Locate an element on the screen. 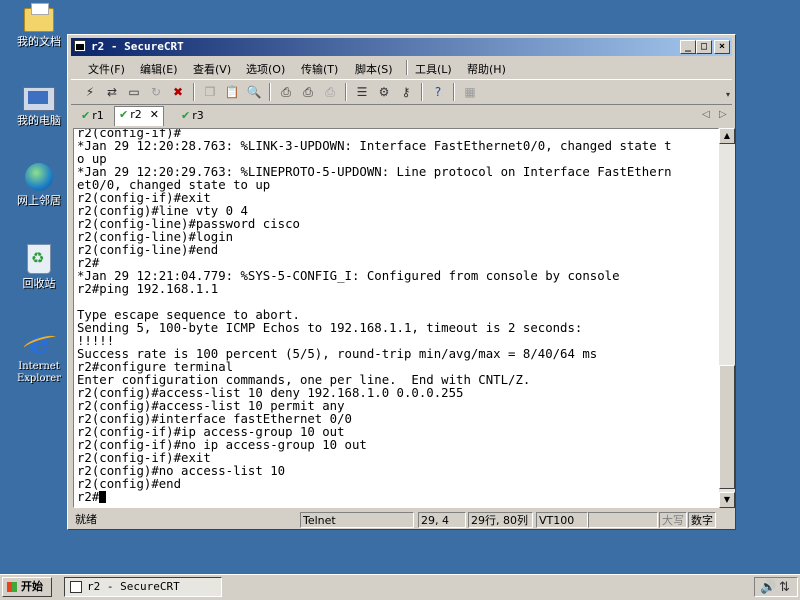 The image size is (800, 600). terminal-line: r2(config)#interface fastEthernet 0/0 is located at coordinates (214, 419).